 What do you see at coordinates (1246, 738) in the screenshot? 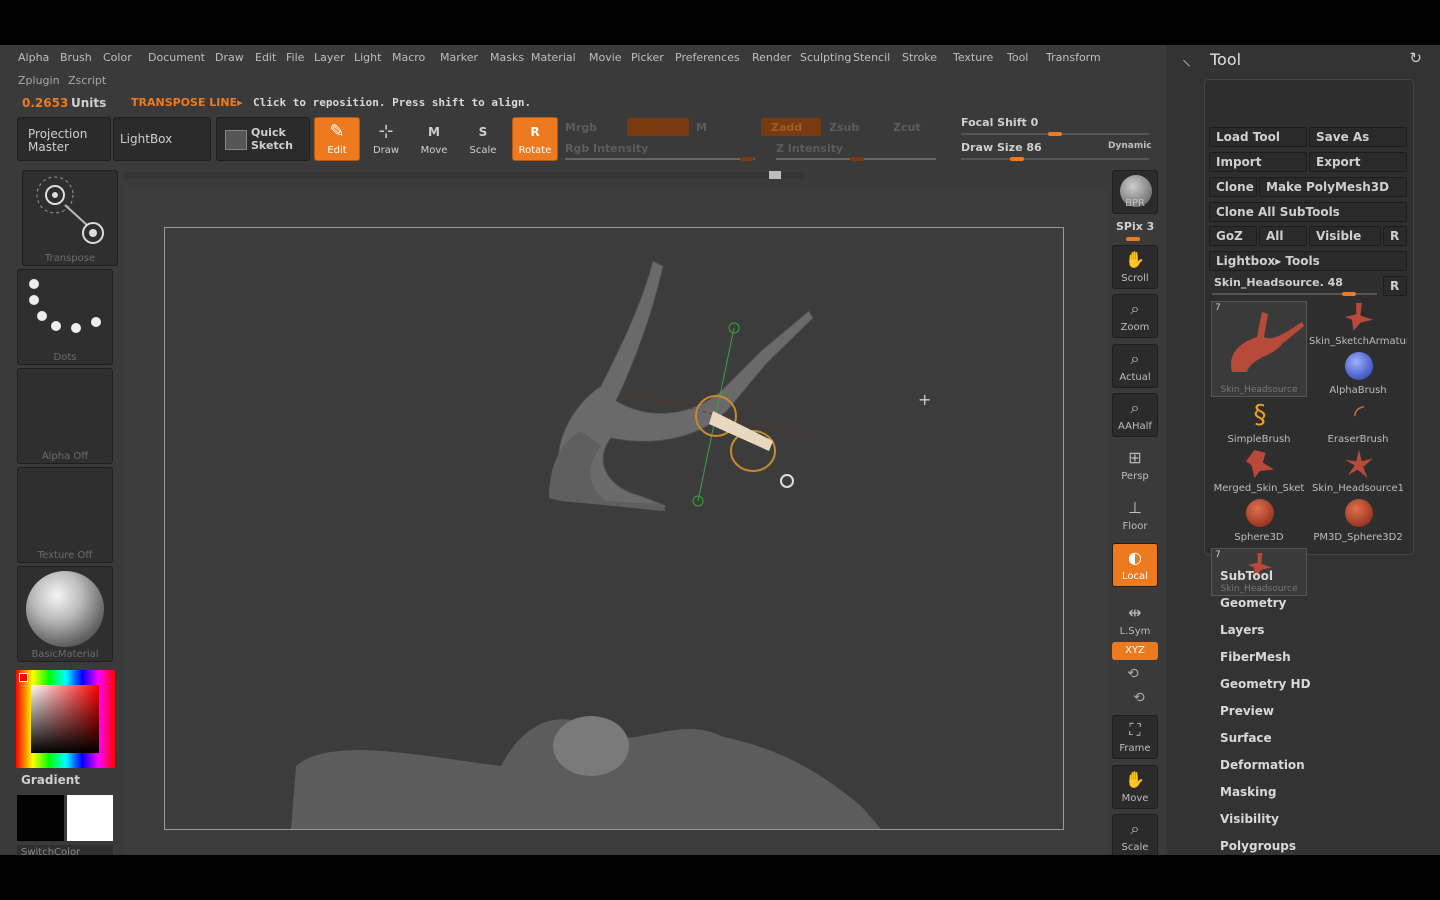
I see `section-surface: Surface` at bounding box center [1246, 738].